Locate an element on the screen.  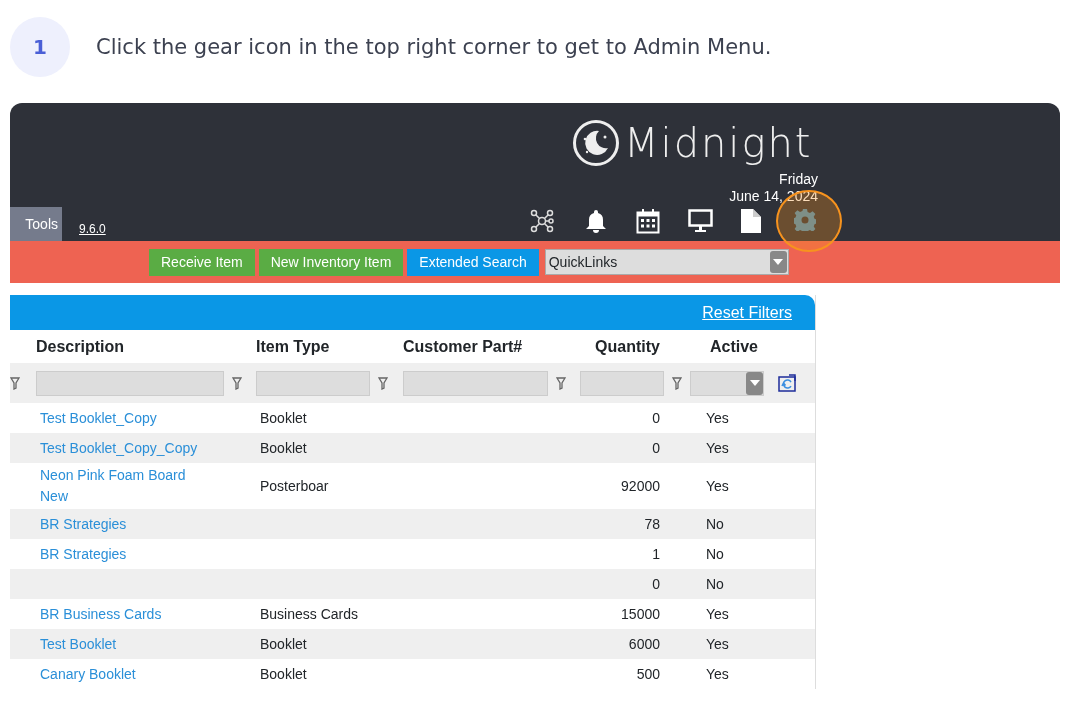
action-button: New Inventory Item is located at coordinates (331, 262).